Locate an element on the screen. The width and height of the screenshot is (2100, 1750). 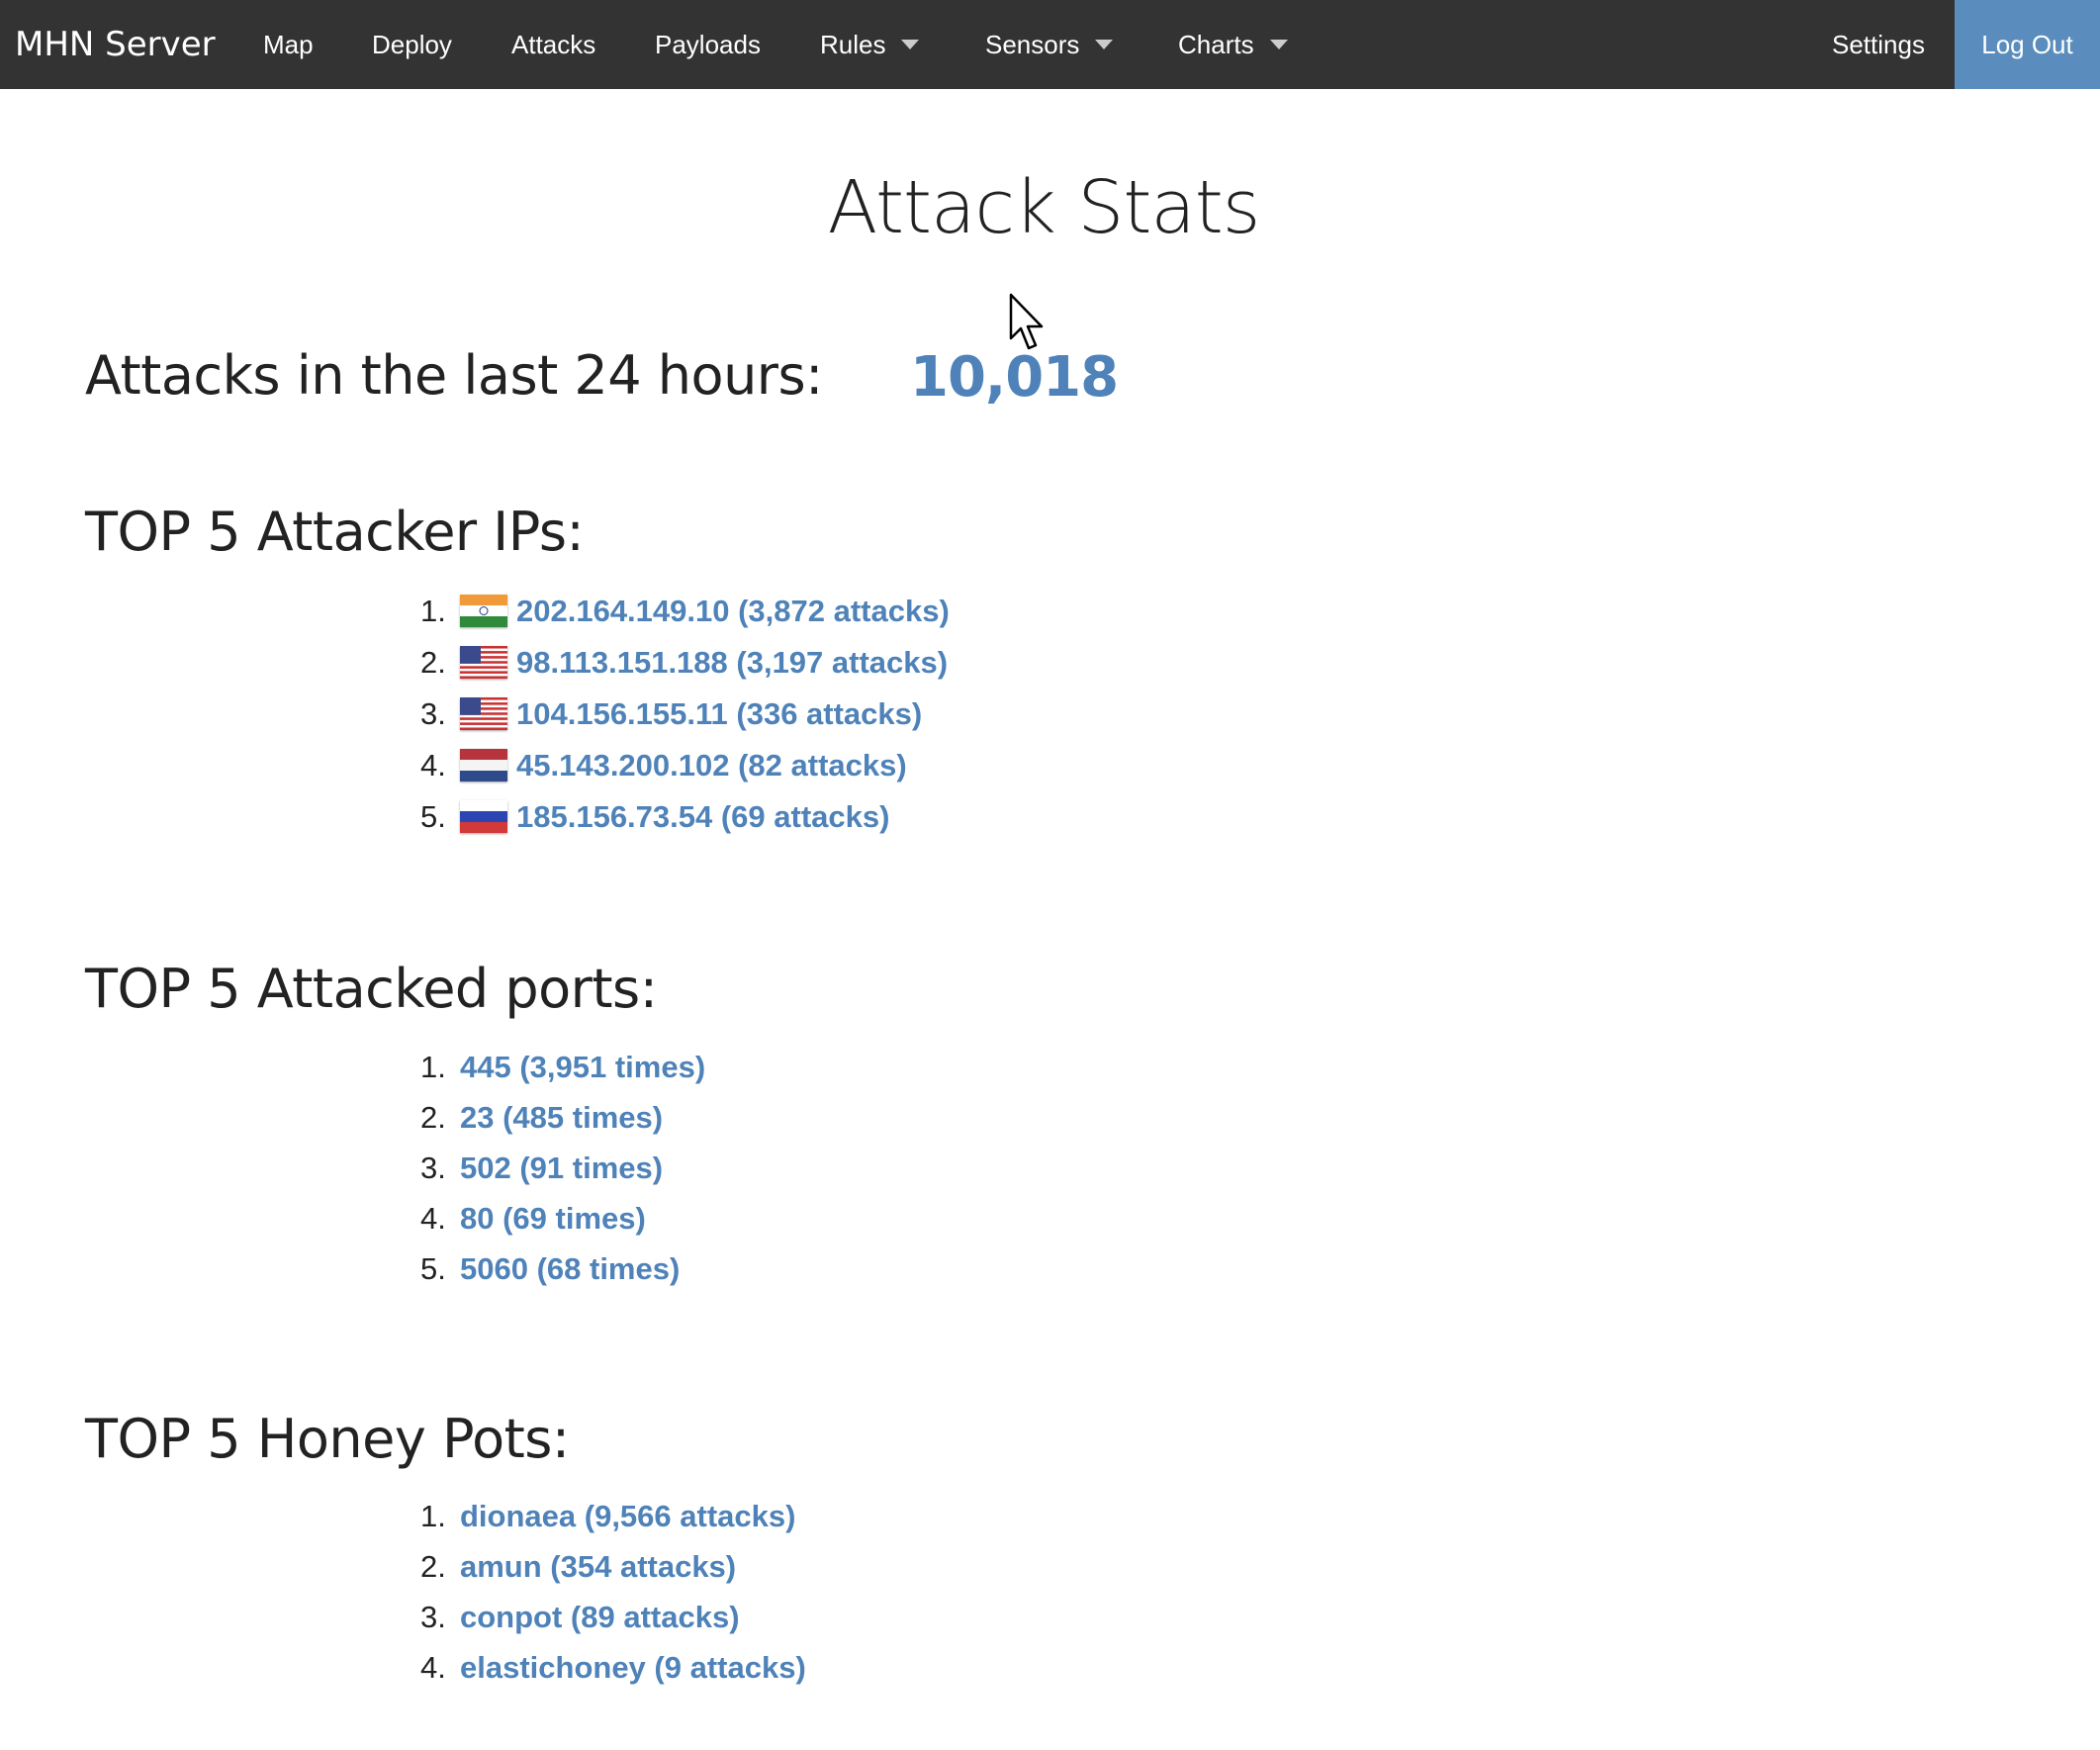
nav-sensors-dropdown: Sensors is located at coordinates (1049, 45).